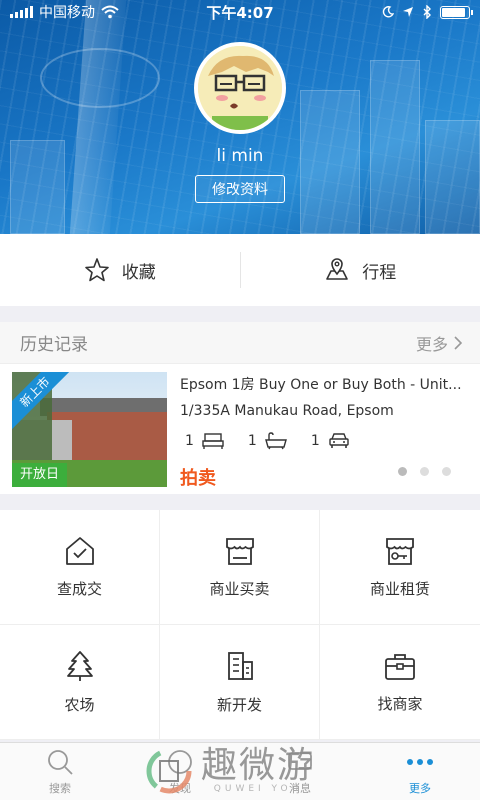  I want to click on bed-icon, so click(213, 441).